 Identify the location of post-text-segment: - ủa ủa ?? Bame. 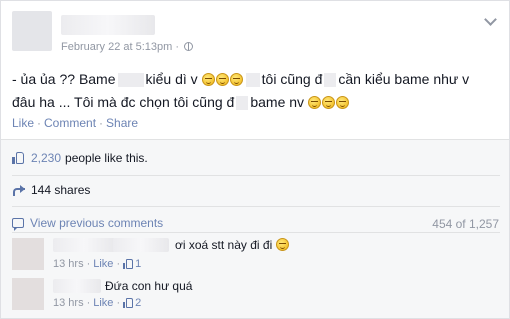
(64, 79).